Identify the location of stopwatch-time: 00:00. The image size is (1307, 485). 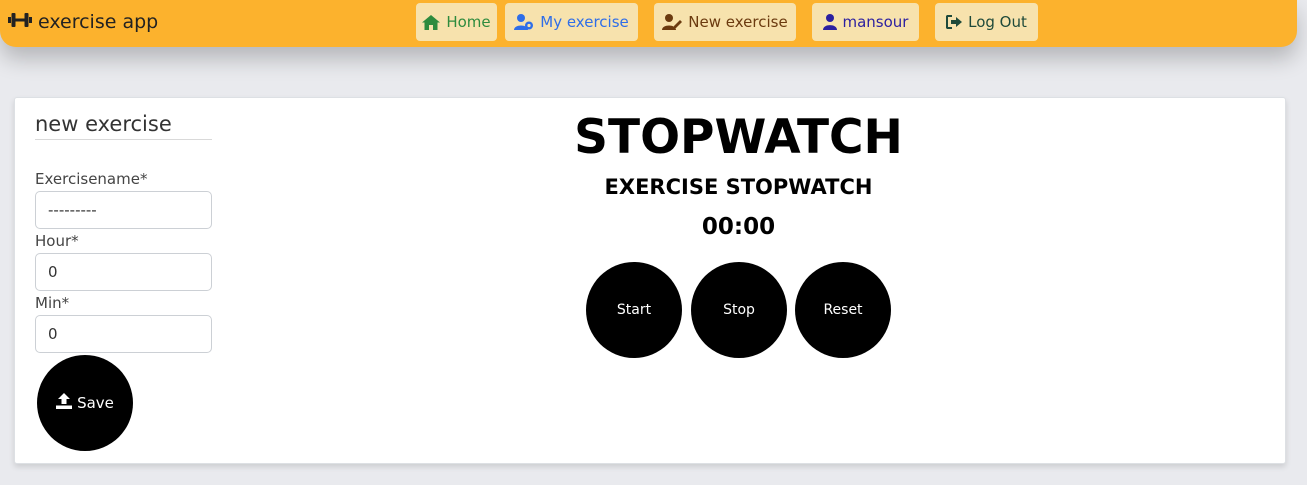
(738, 227).